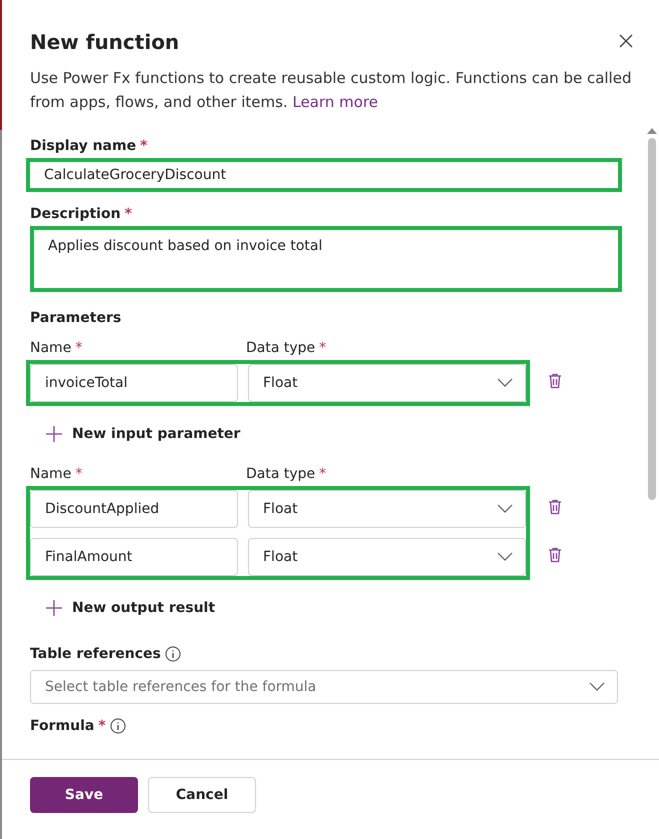 This screenshot has width=659, height=839. Describe the element at coordinates (105, 42) in the screenshot. I see `dialog-title: New function` at that location.